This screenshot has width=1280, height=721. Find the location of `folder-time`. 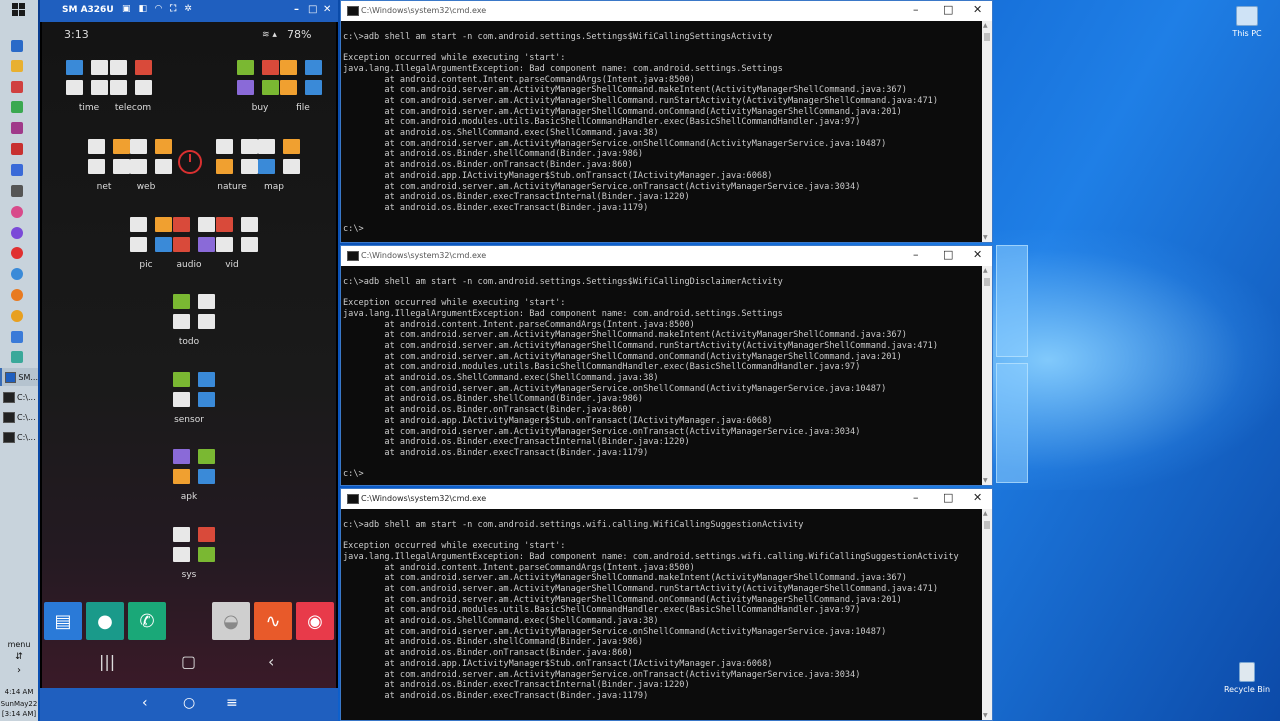

folder-time is located at coordinates (89, 78).